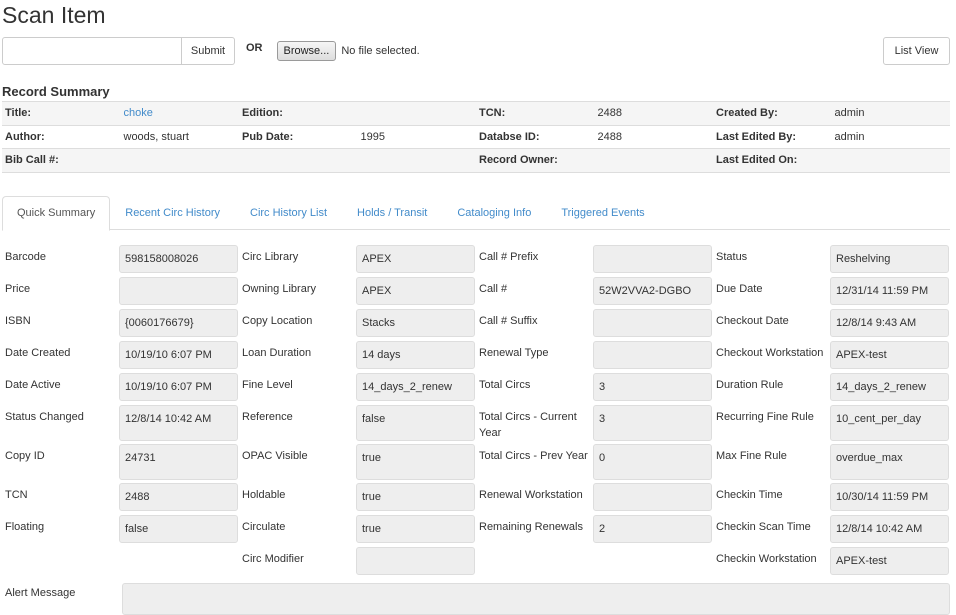  I want to click on summary-value: choke, so click(179, 113).